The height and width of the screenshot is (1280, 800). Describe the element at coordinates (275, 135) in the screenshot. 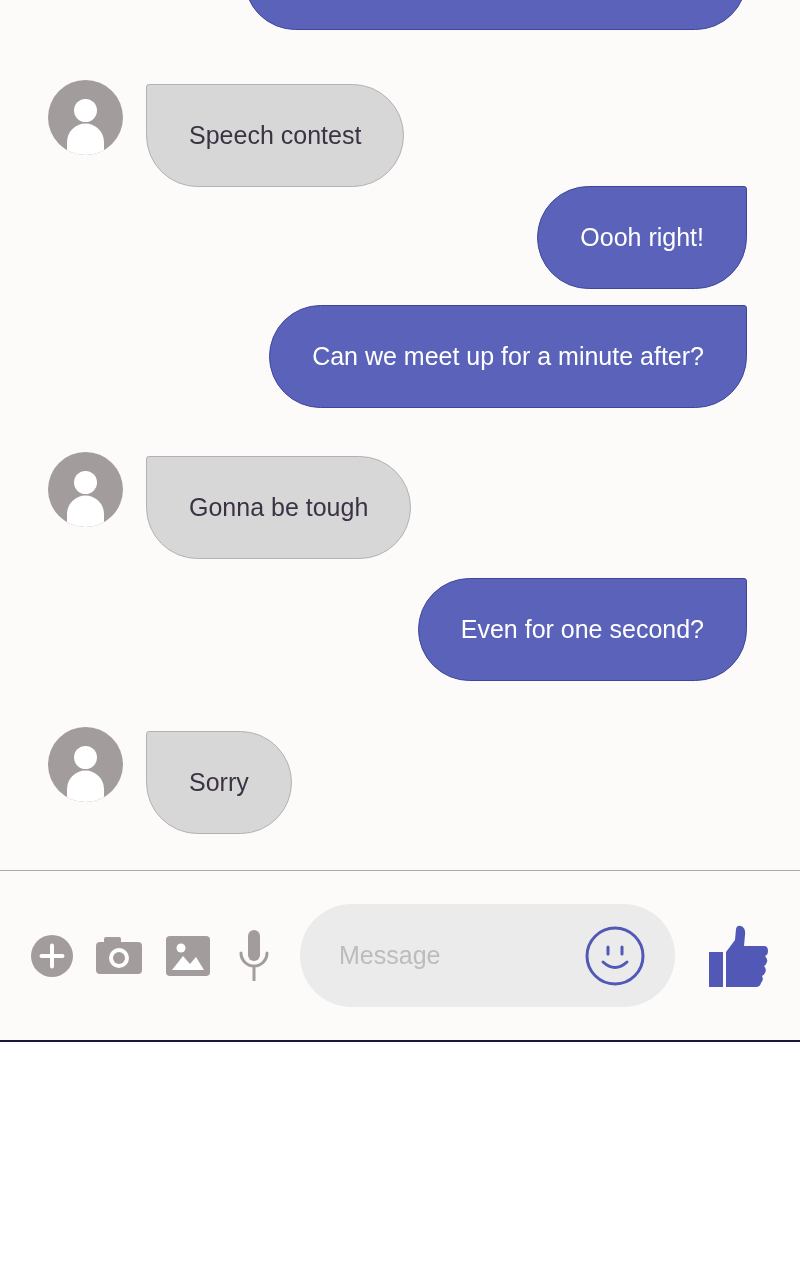

I see `message-bubble: Speech contest` at that location.